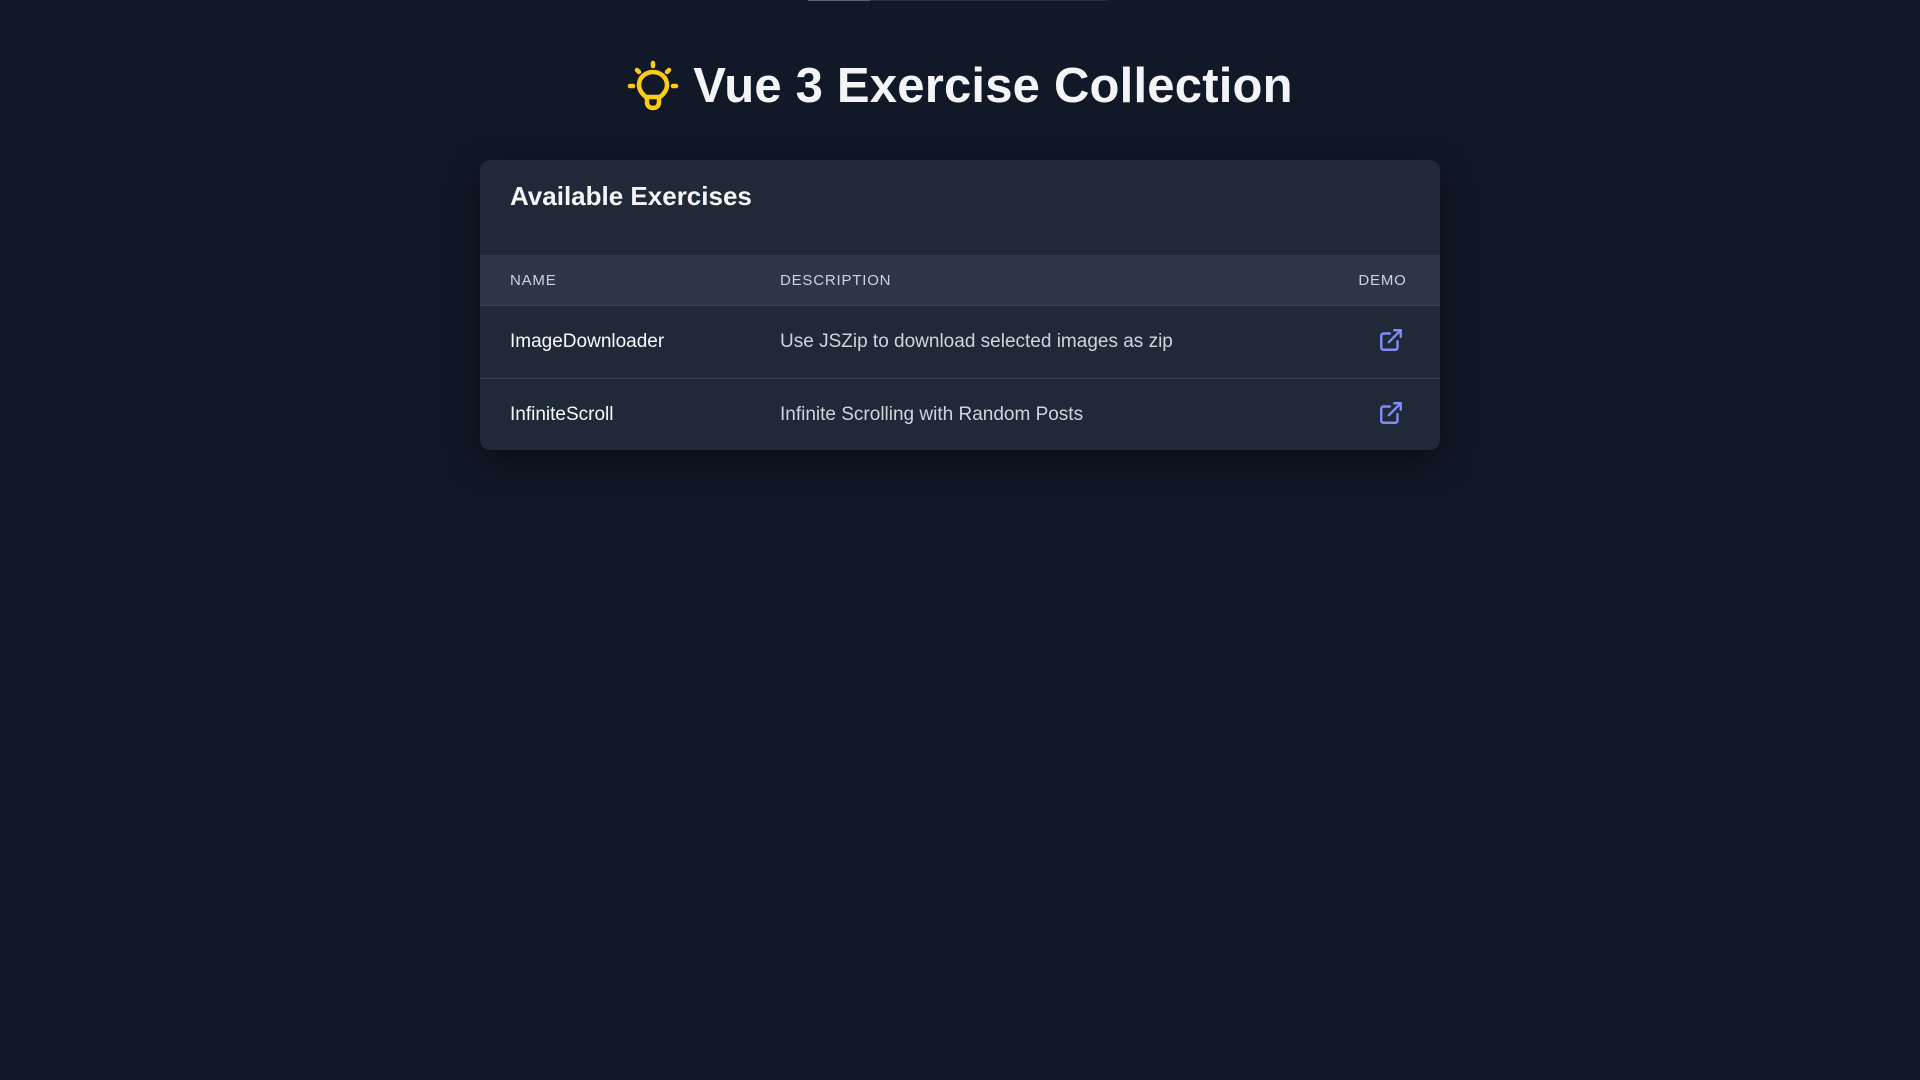  I want to click on exercise-description: Infinite Scrolling with Random Posts, so click(1052, 414).